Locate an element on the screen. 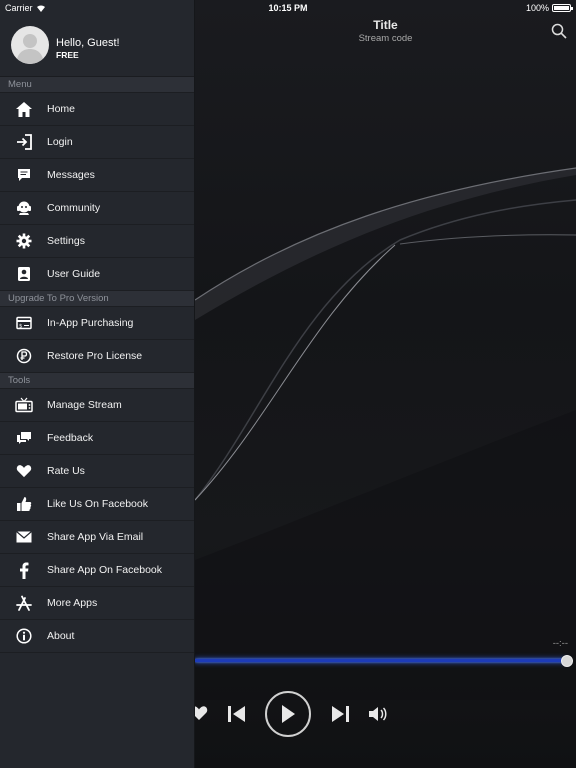  menu-item-feedback: Feedback is located at coordinates (97, 438).